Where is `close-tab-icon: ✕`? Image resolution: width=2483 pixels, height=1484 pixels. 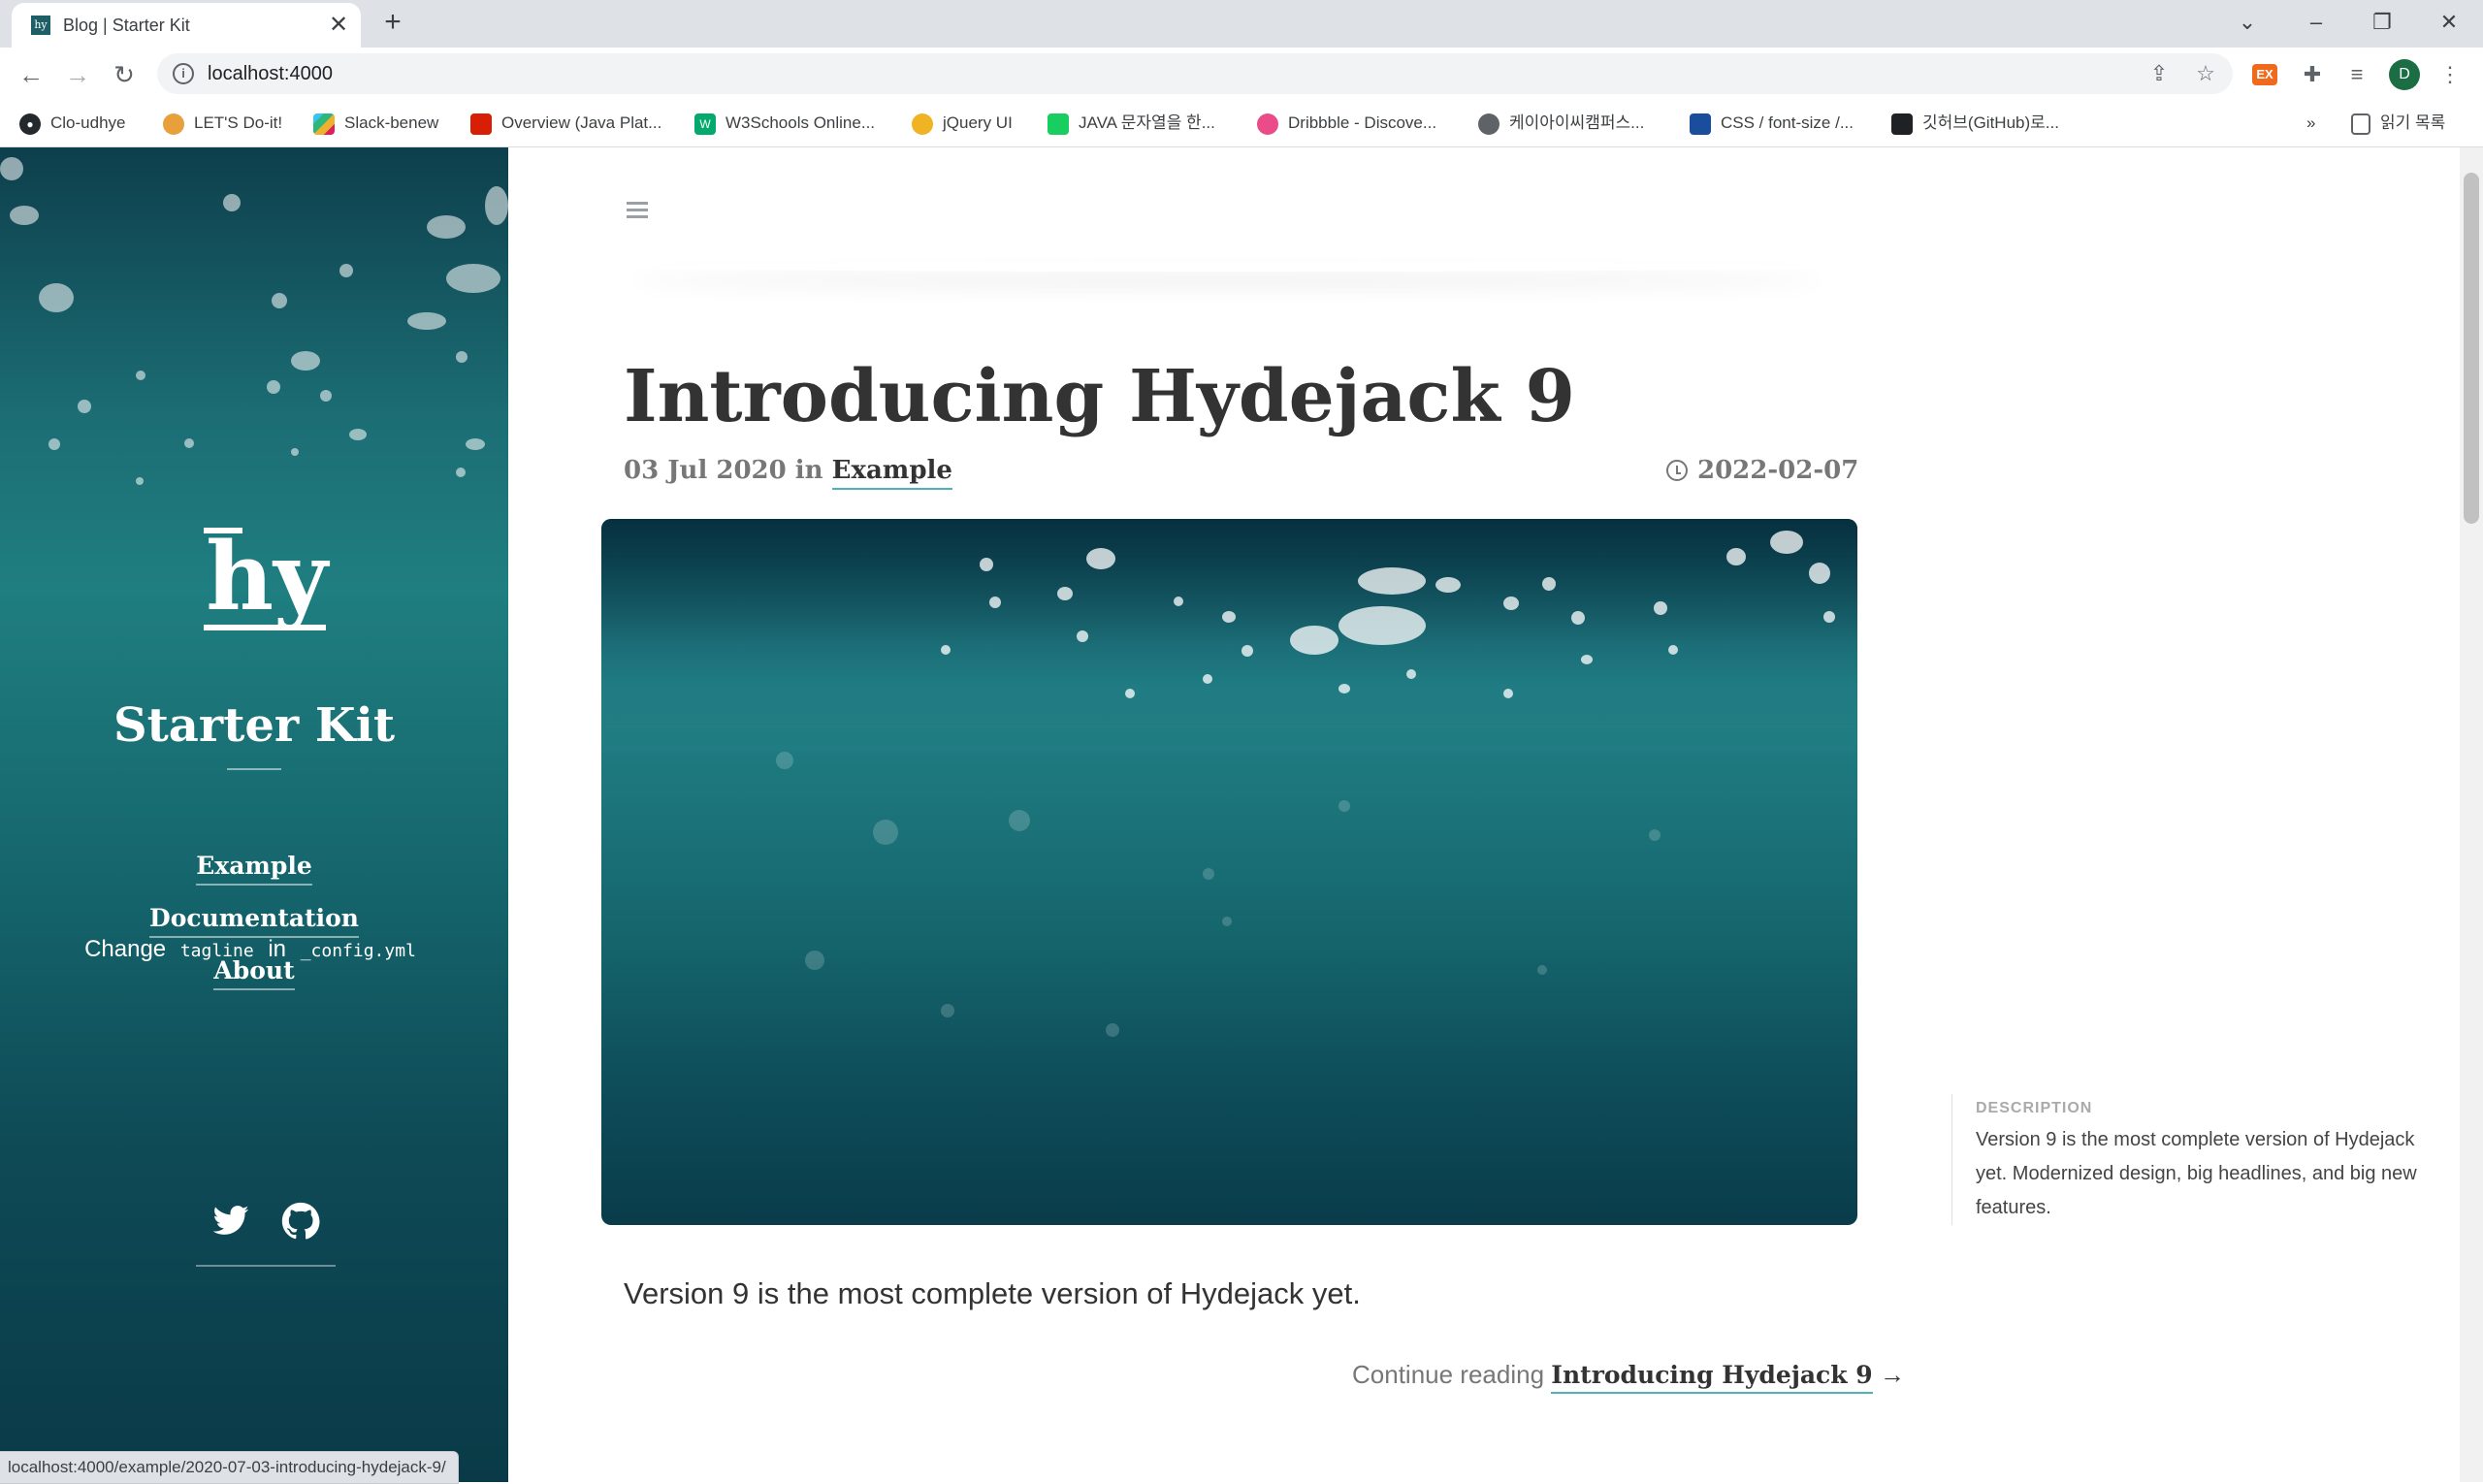 close-tab-icon: ✕ is located at coordinates (339, 25).